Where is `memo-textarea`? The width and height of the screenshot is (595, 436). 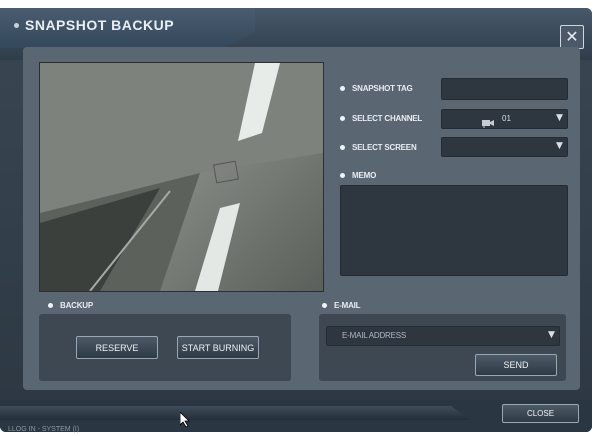
memo-textarea is located at coordinates (454, 230).